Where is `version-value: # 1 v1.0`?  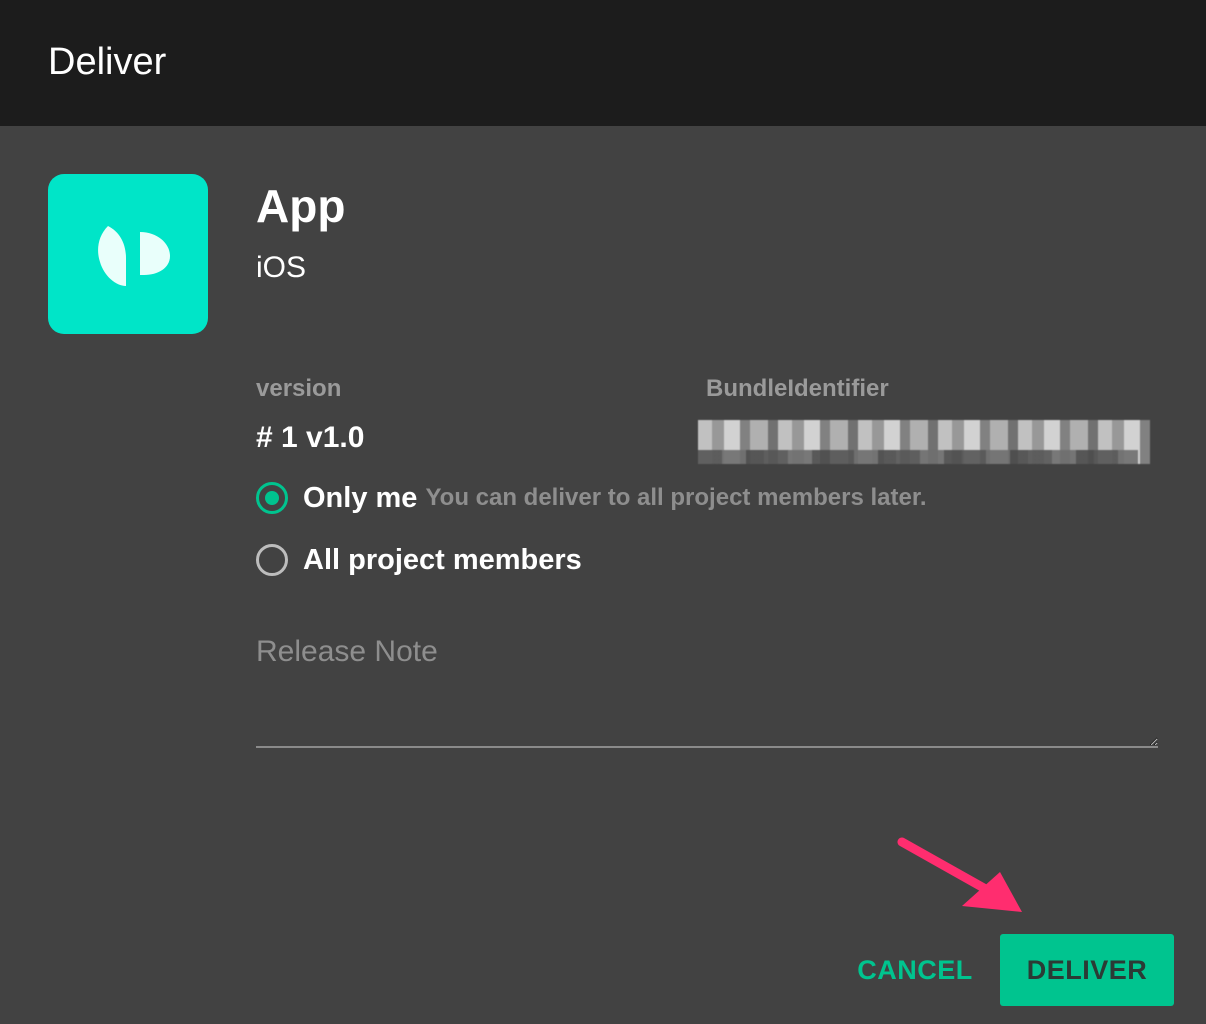 version-value: # 1 v1.0 is located at coordinates (310, 437).